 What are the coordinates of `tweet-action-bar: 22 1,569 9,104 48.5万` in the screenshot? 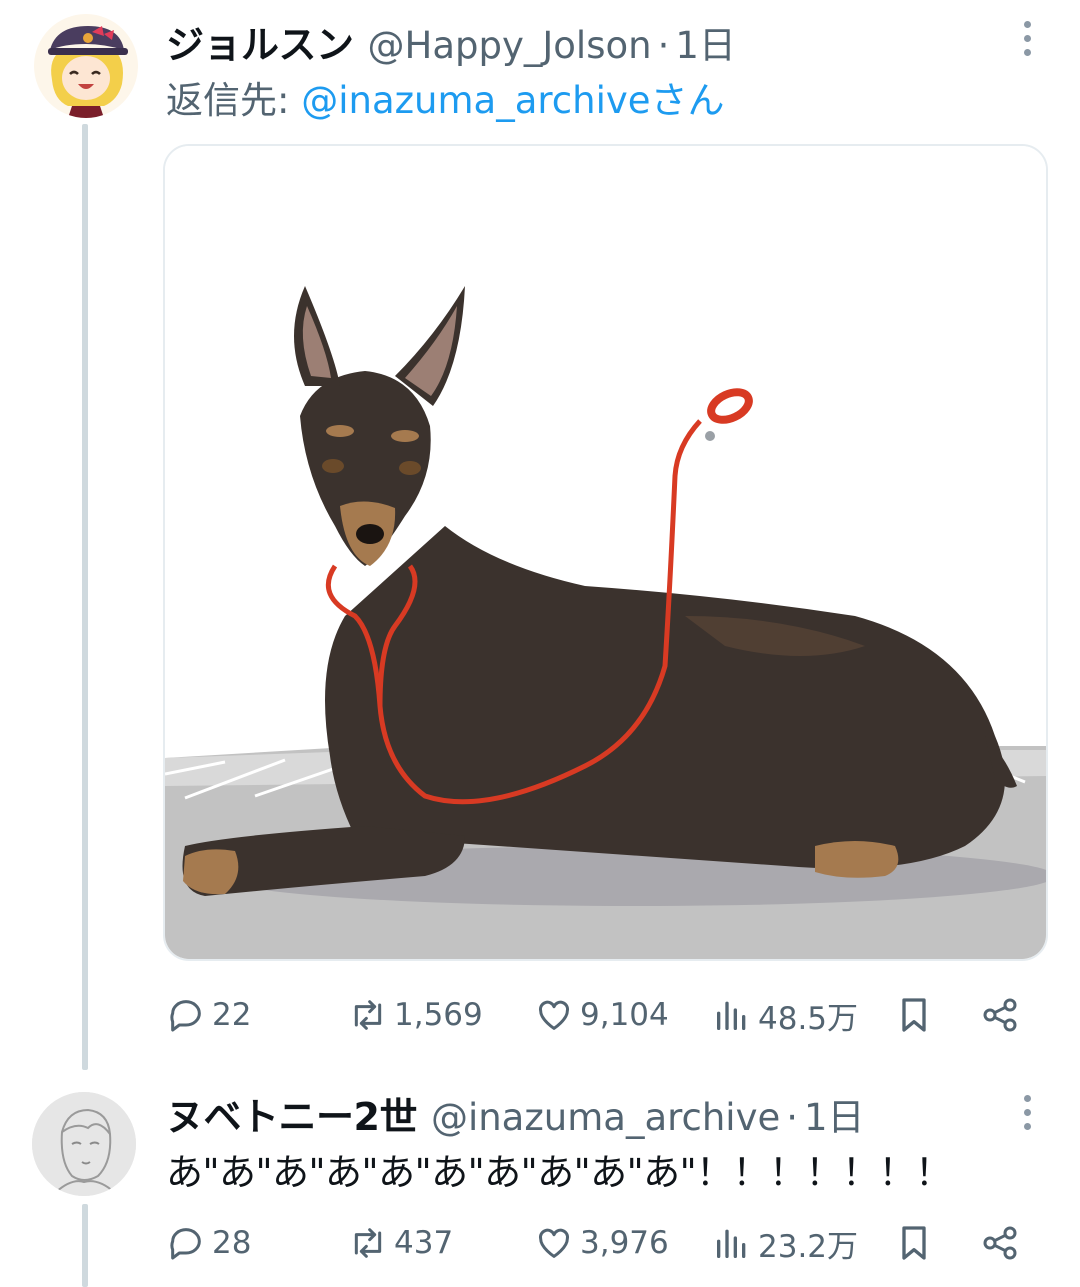 It's located at (601, 1015).